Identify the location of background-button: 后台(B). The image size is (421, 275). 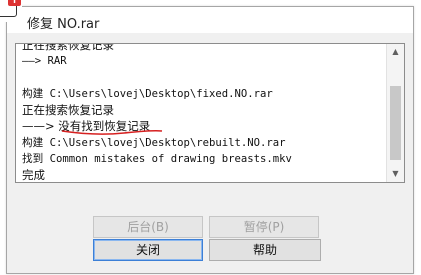
(148, 227).